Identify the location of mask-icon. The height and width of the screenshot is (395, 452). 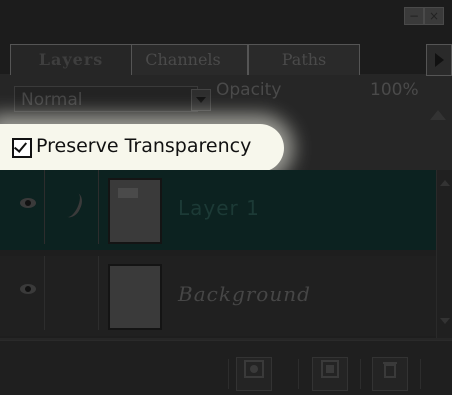
(254, 369).